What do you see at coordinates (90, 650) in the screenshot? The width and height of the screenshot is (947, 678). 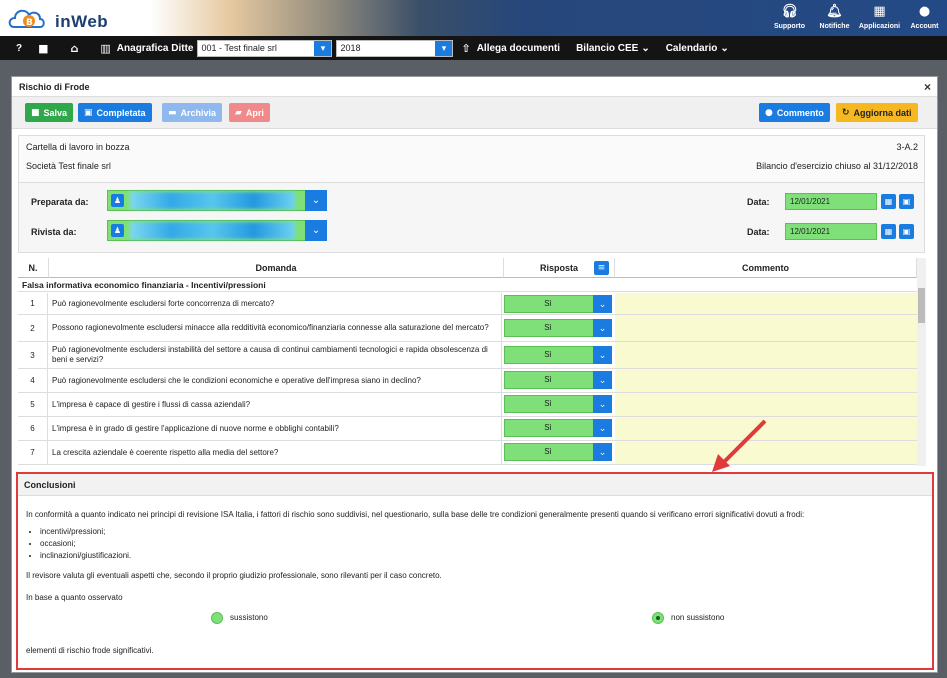 I see `conclusioni-p4: elementi di rischio frode significativi.` at bounding box center [90, 650].